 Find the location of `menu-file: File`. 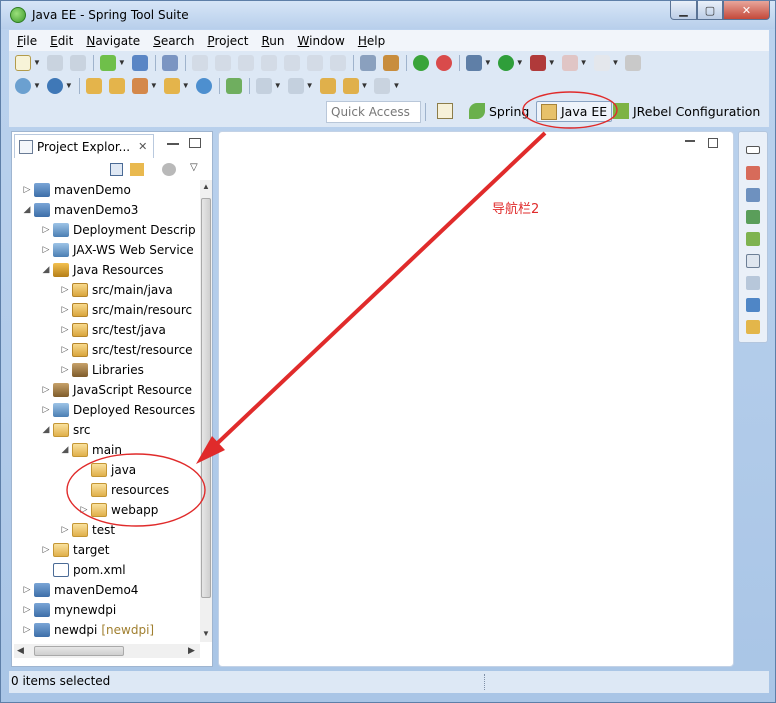

menu-file: File is located at coordinates (27, 41).